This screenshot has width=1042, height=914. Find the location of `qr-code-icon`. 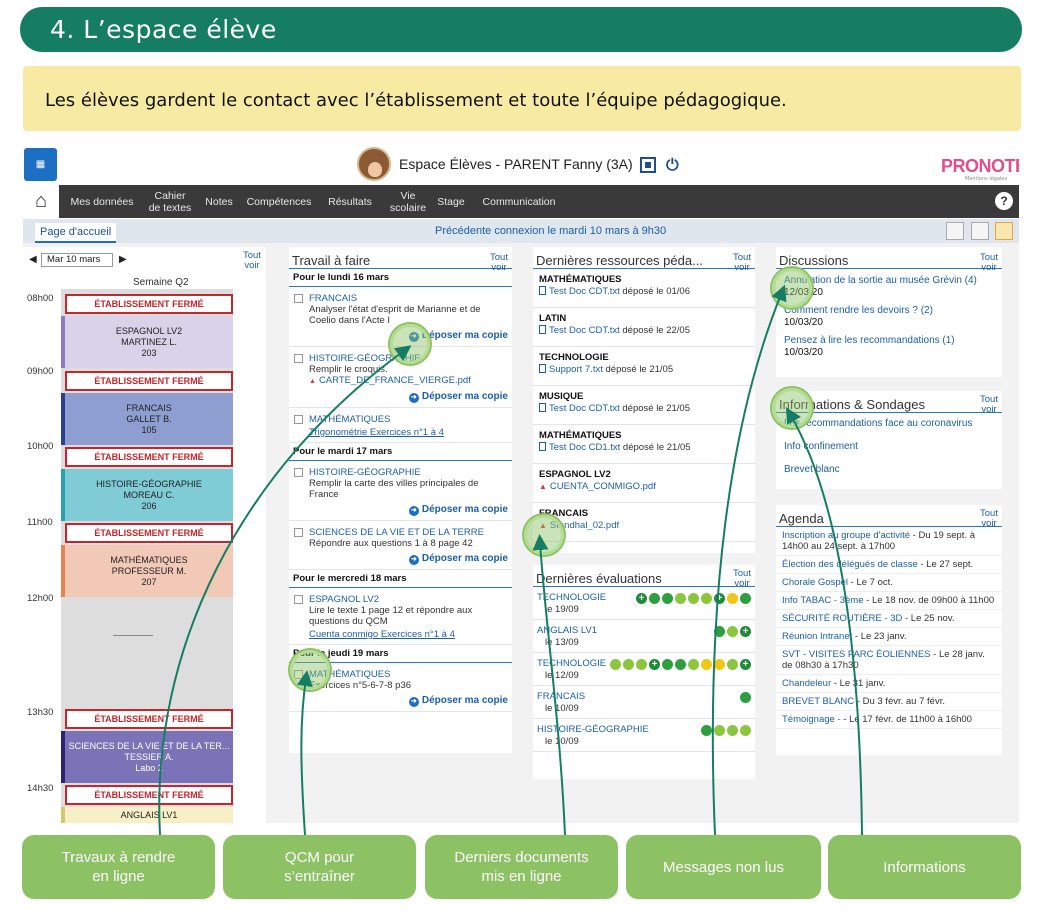

qr-code-icon is located at coordinates (648, 165).